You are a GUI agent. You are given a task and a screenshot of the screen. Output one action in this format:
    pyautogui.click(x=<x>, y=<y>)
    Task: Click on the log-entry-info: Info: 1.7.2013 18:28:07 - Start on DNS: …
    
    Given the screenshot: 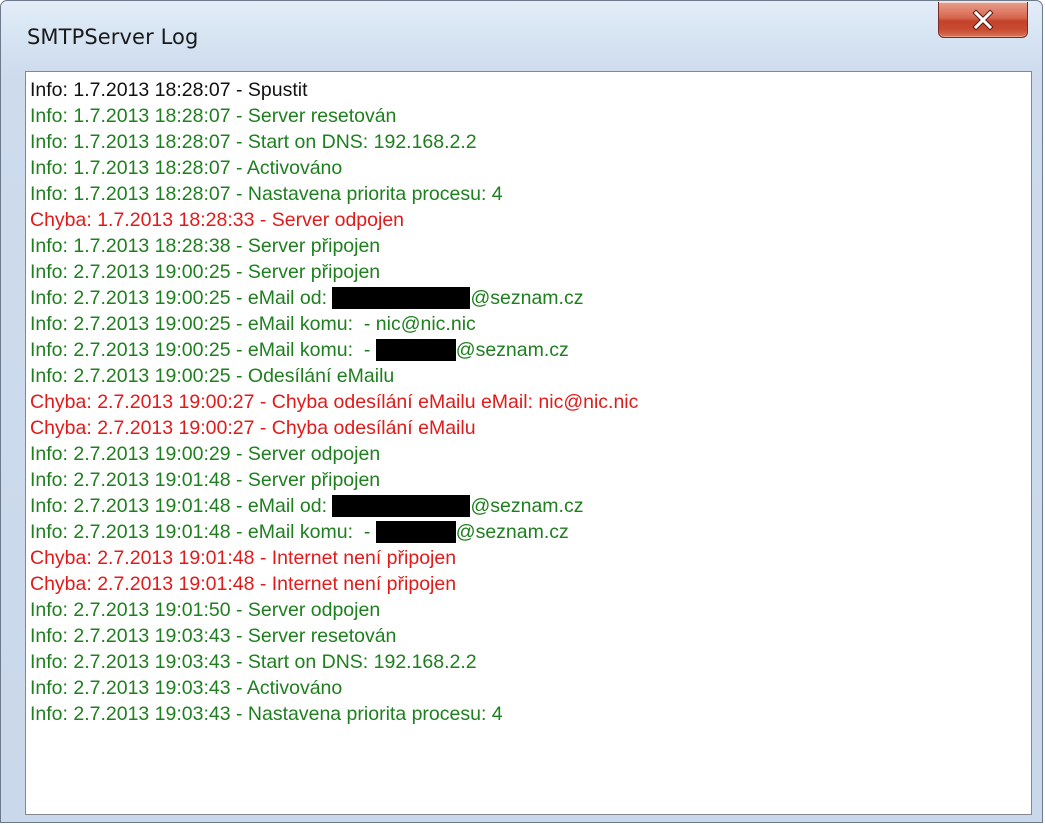 What is the action you would take?
    pyautogui.click(x=530, y=142)
    